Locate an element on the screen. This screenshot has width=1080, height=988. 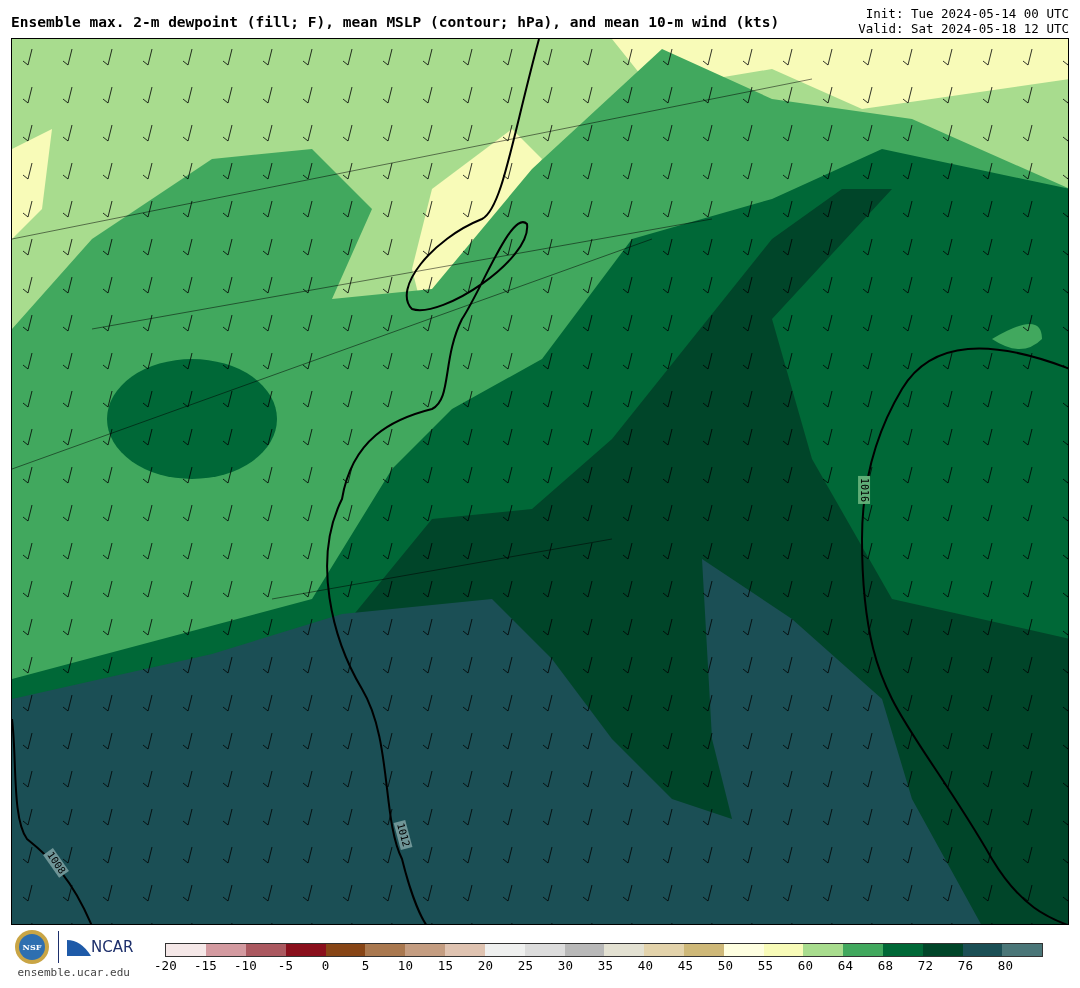
sun-emblem-icon is located at coordinates (32, 947).